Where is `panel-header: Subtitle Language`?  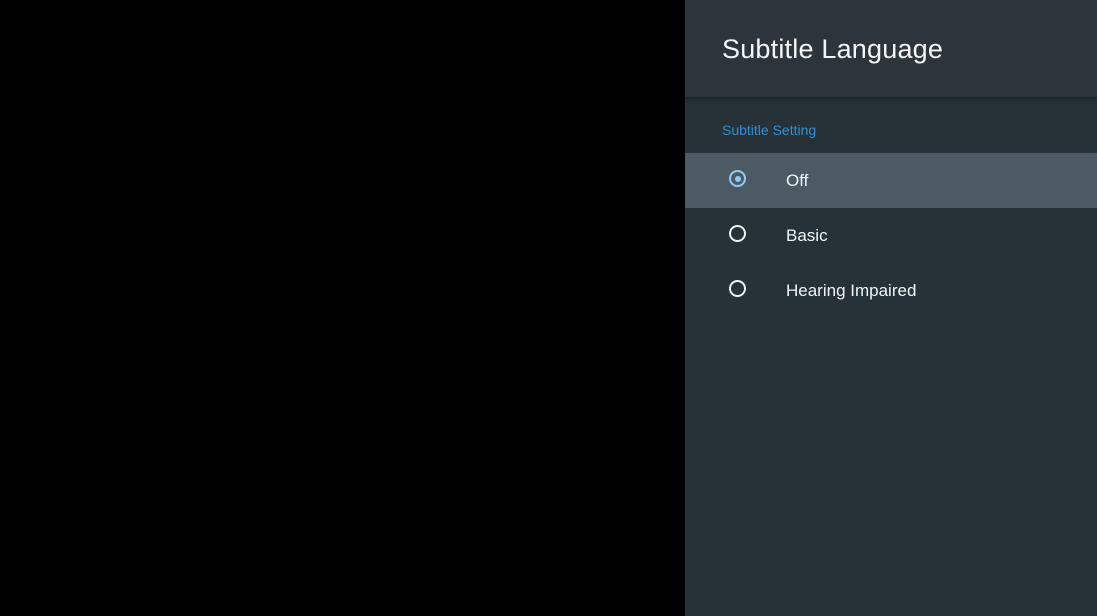 panel-header: Subtitle Language is located at coordinates (891, 48).